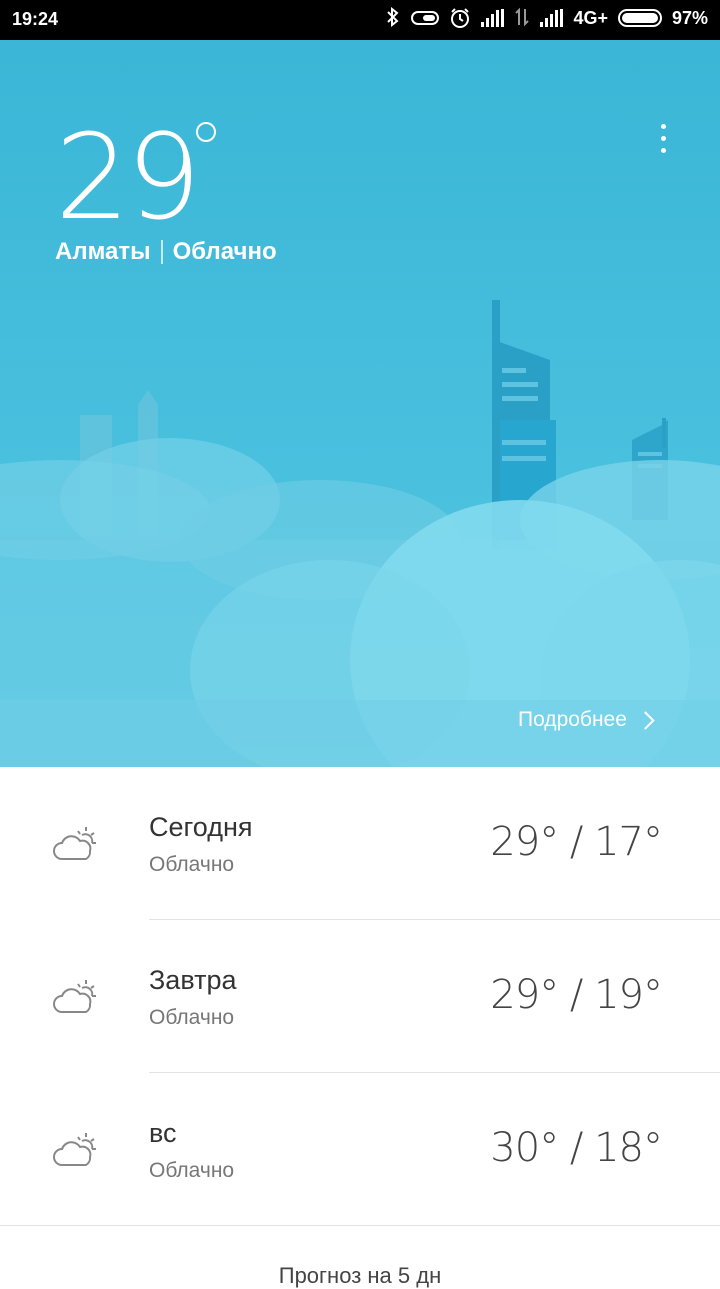 The width and height of the screenshot is (720, 1289). I want to click on forecast-row: вс Облачно 30° / 18°, so click(360, 1149).